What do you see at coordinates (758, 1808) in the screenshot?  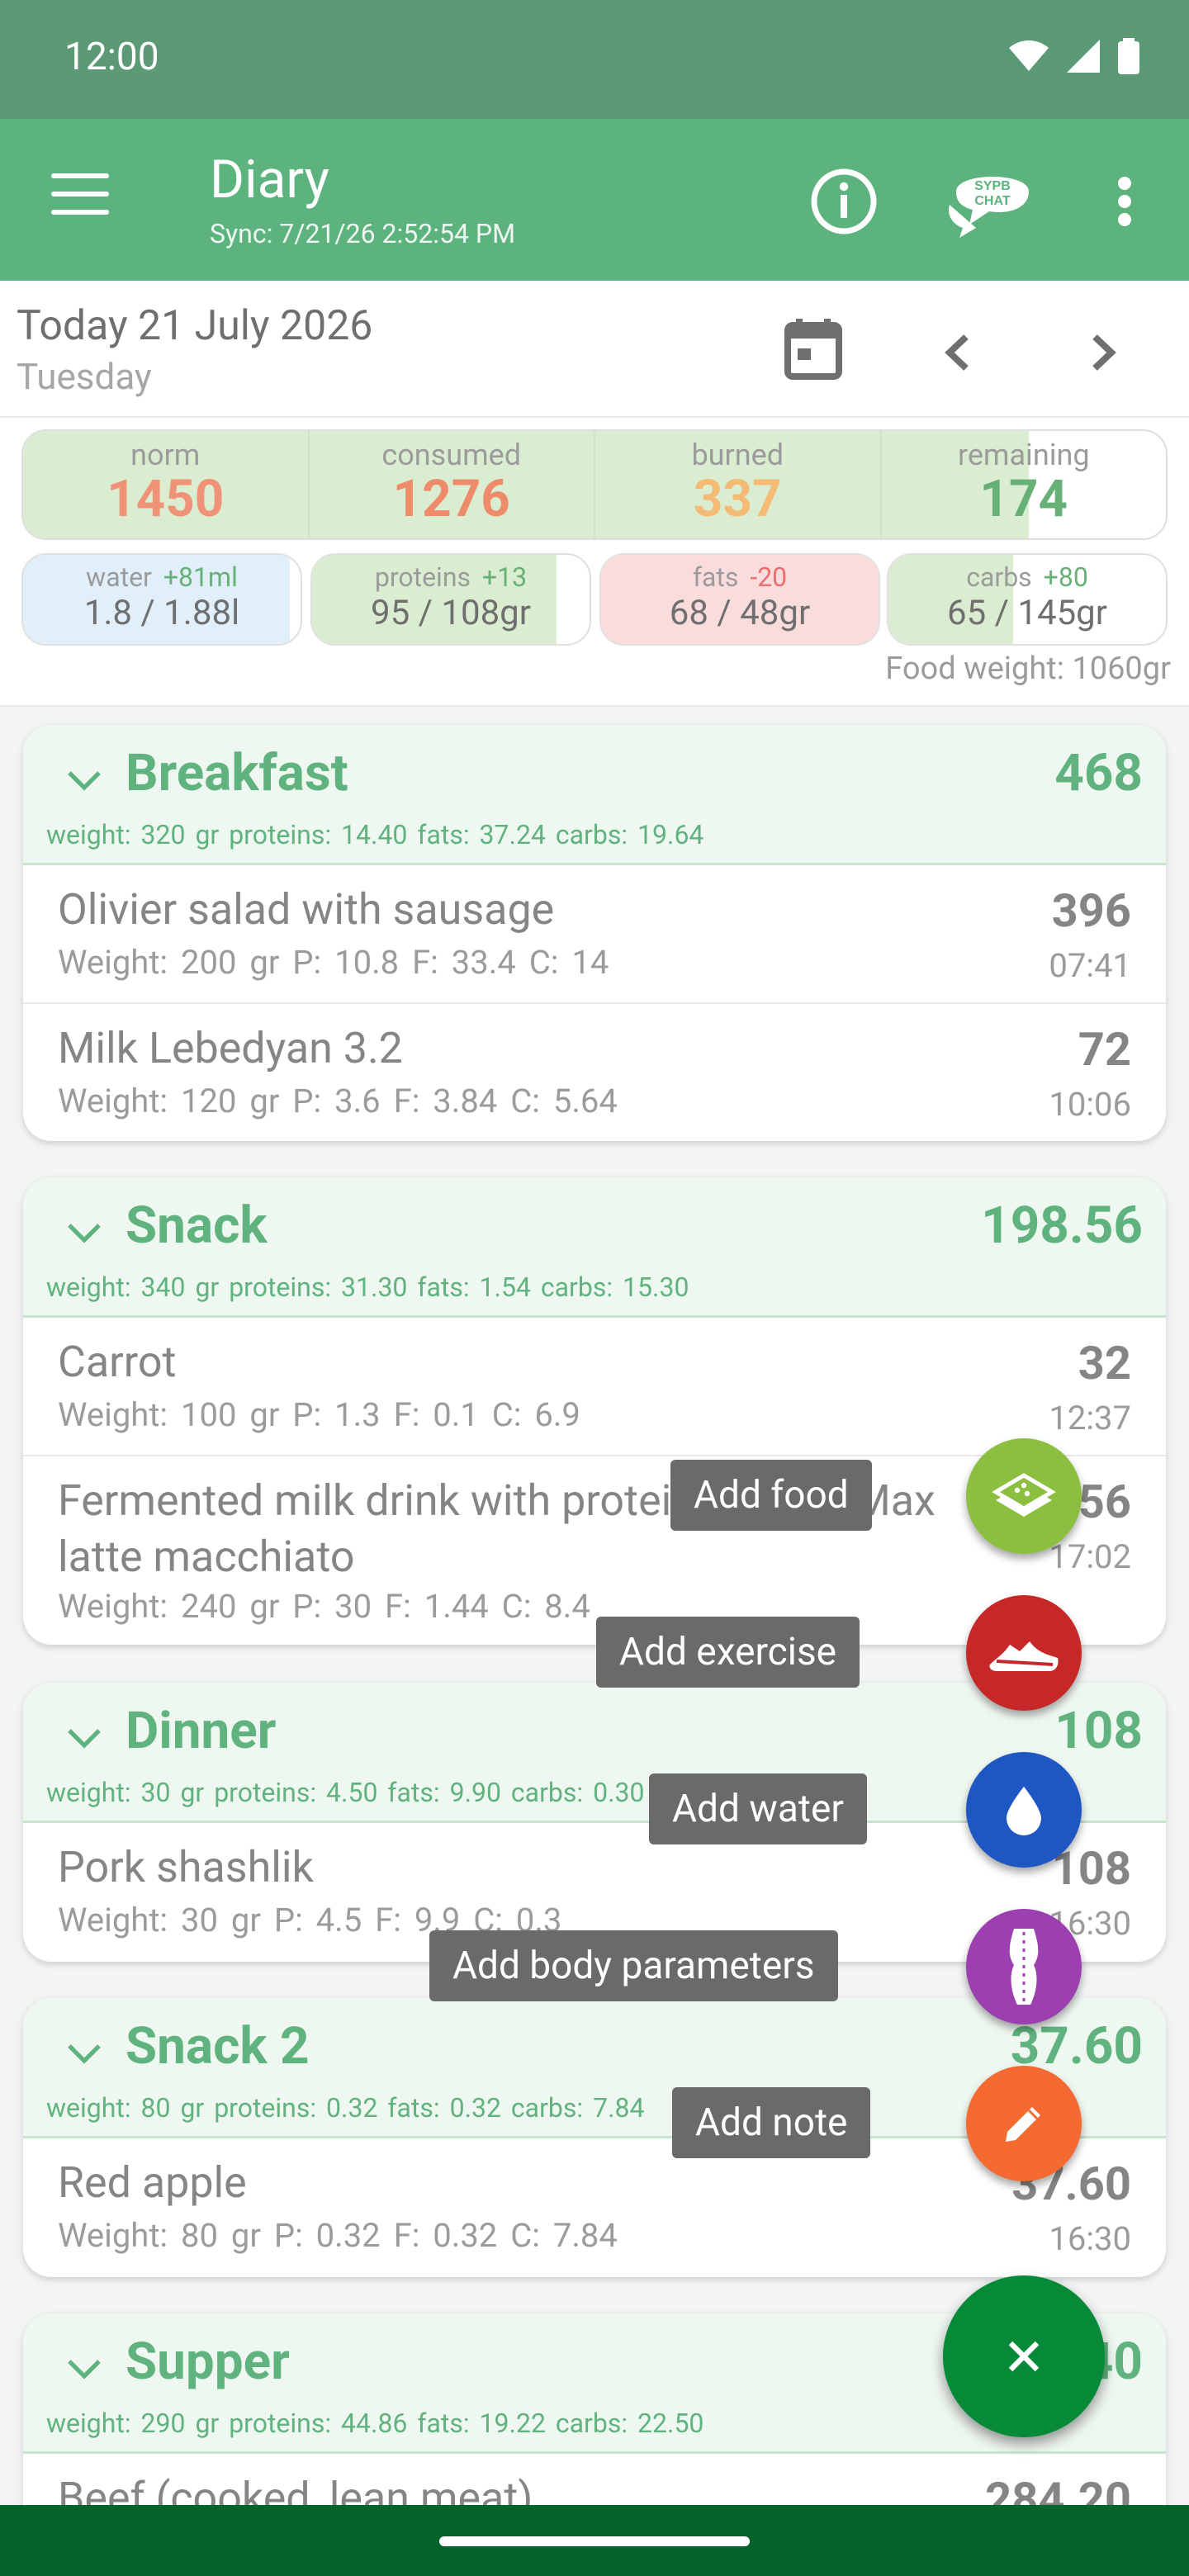 I see `add-water-label: Add water` at bounding box center [758, 1808].